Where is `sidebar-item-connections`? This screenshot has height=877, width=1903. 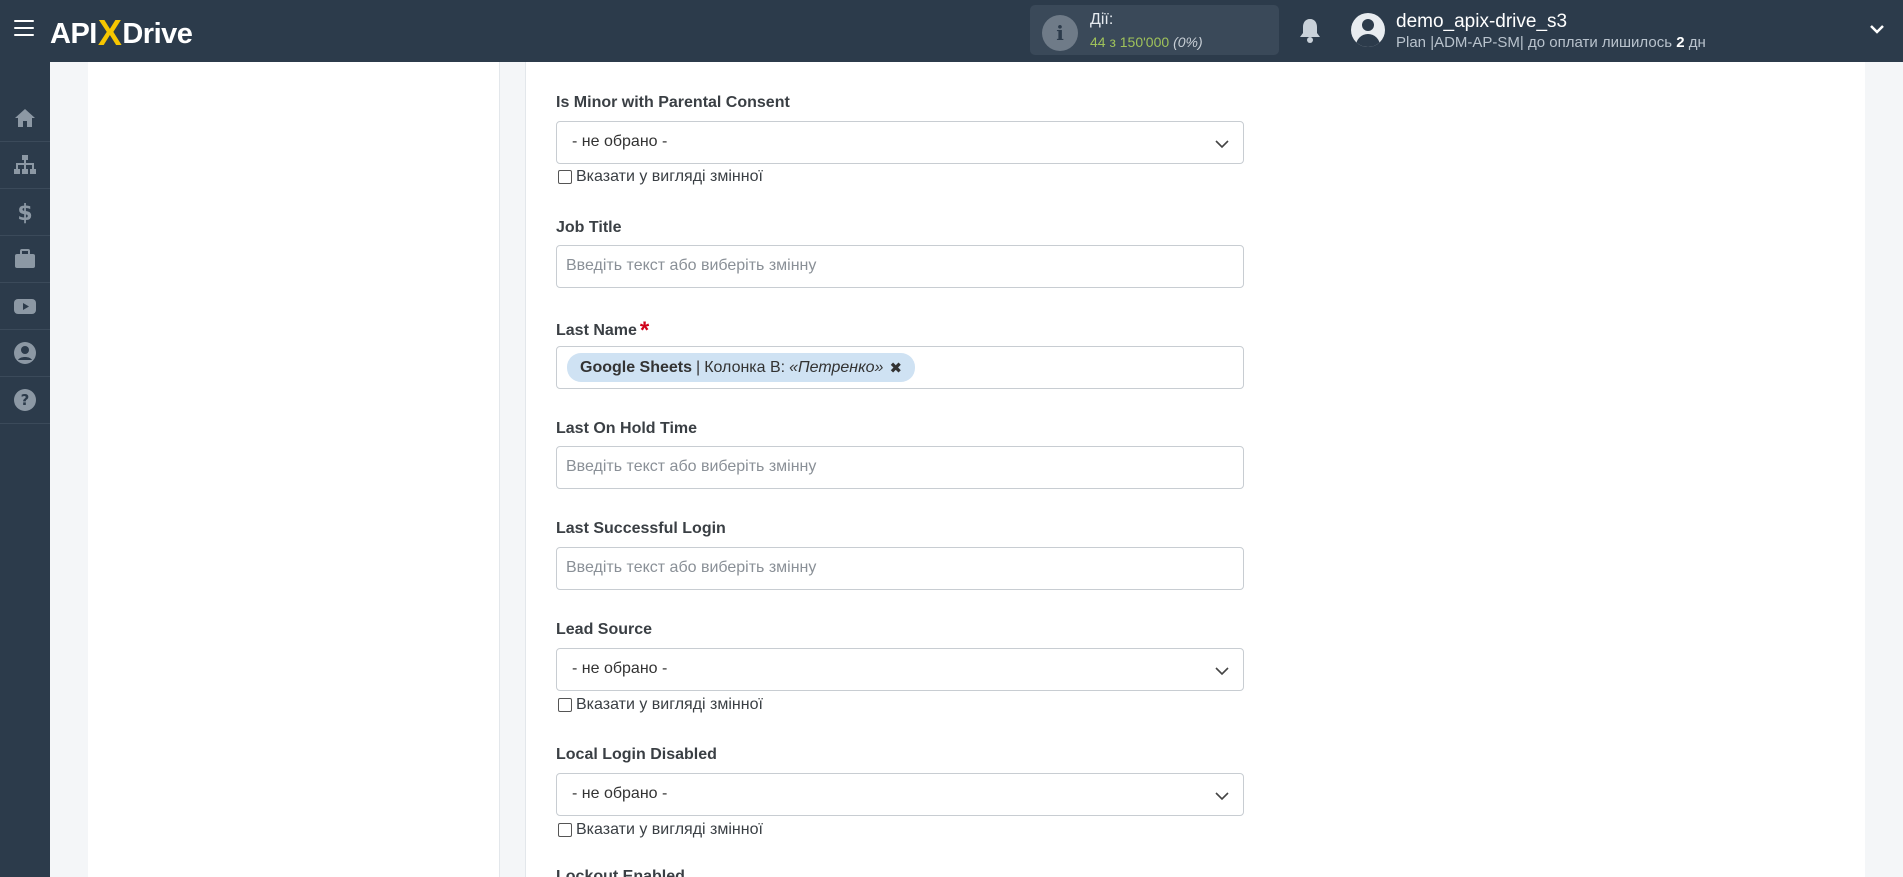 sidebar-item-connections is located at coordinates (25, 165).